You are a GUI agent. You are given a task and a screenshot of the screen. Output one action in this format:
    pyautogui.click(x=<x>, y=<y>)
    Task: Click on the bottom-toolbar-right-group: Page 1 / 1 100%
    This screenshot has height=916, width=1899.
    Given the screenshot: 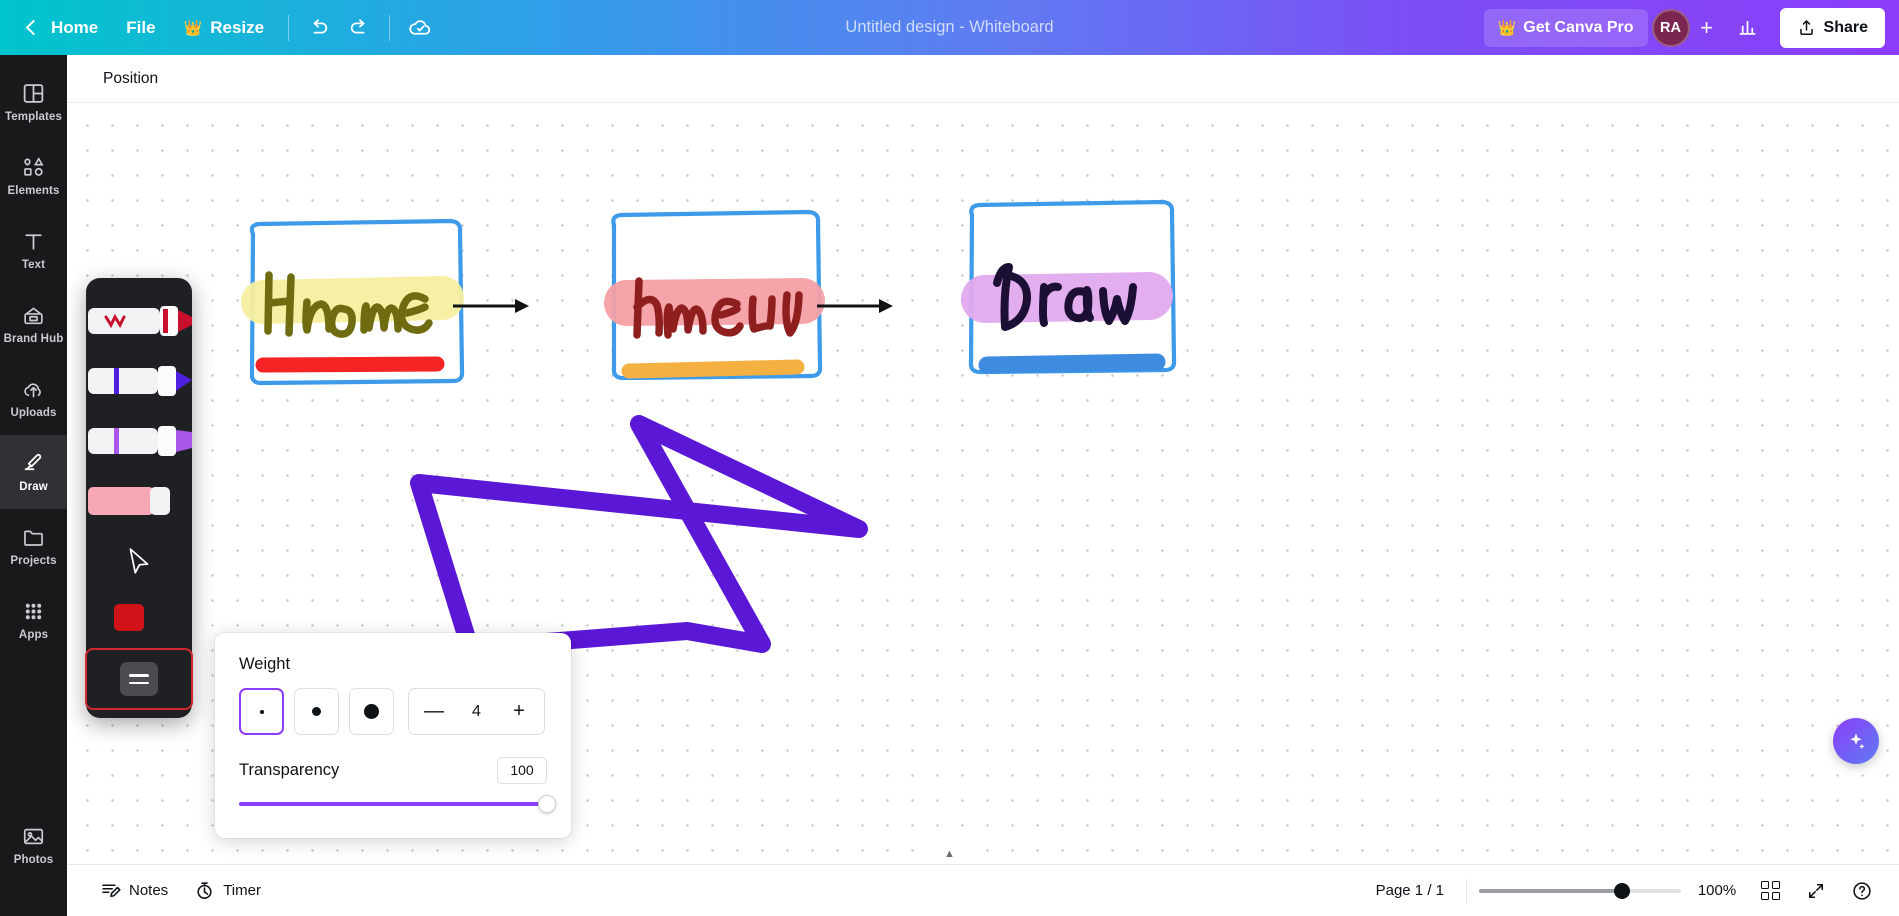 What is the action you would take?
    pyautogui.click(x=1622, y=891)
    